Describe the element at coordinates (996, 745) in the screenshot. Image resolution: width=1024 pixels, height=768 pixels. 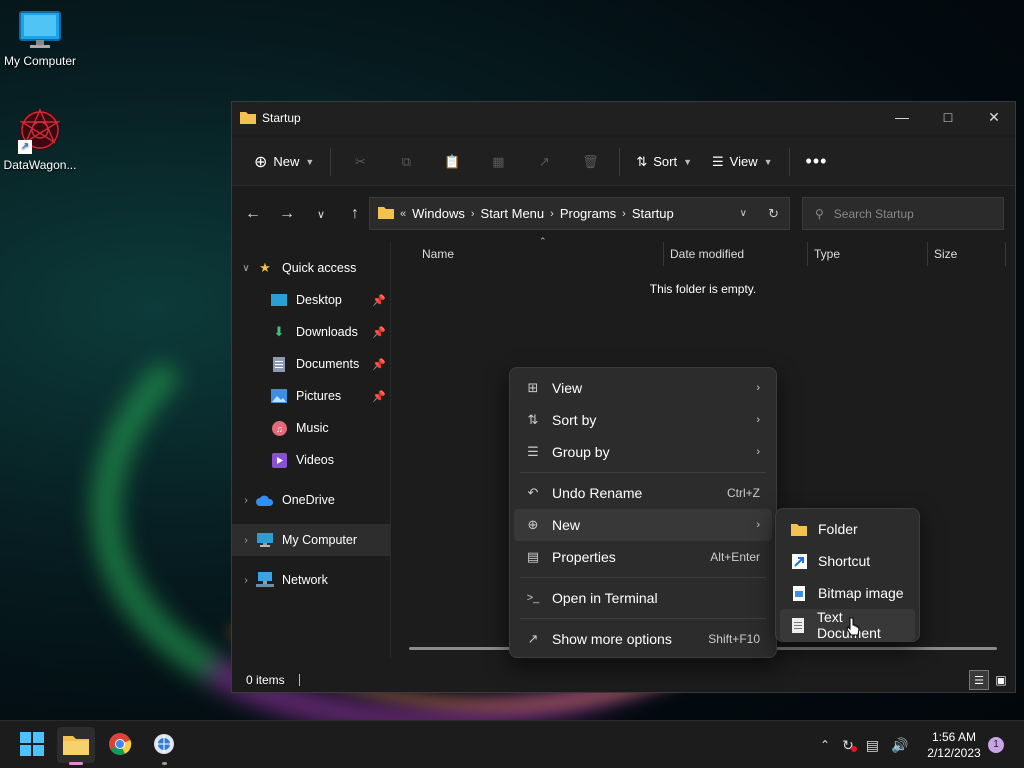
I see `notification-badge: 1` at that location.